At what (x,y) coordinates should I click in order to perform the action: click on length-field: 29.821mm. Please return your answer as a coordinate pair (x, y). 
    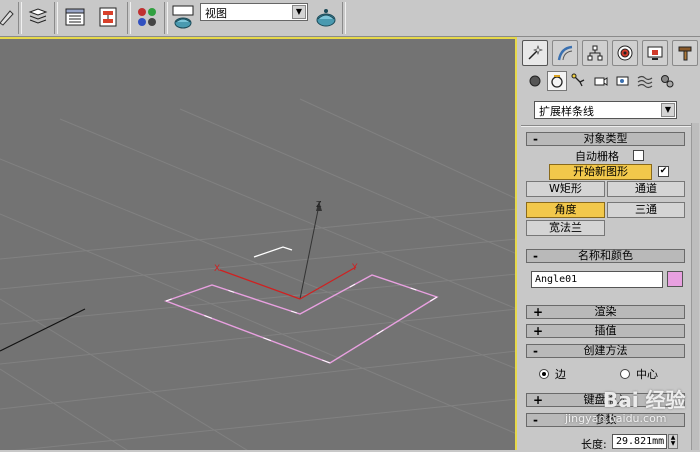
    Looking at the image, I should click on (639, 441).